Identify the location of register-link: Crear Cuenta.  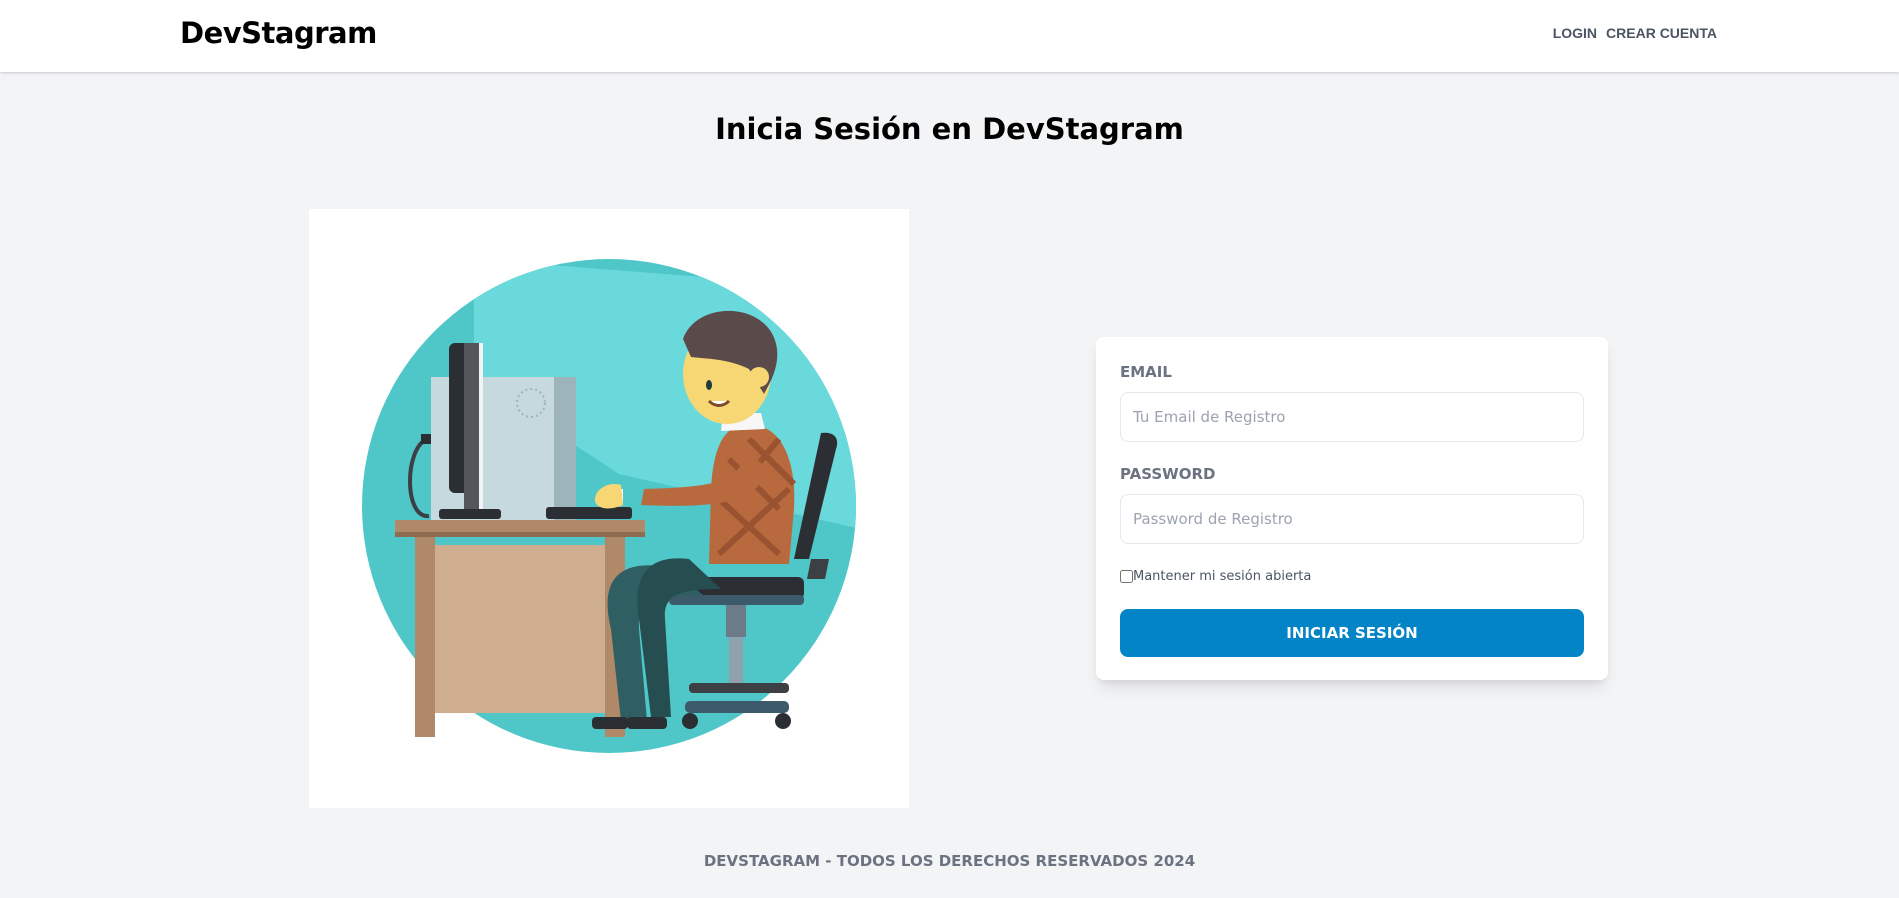
(1661, 33).